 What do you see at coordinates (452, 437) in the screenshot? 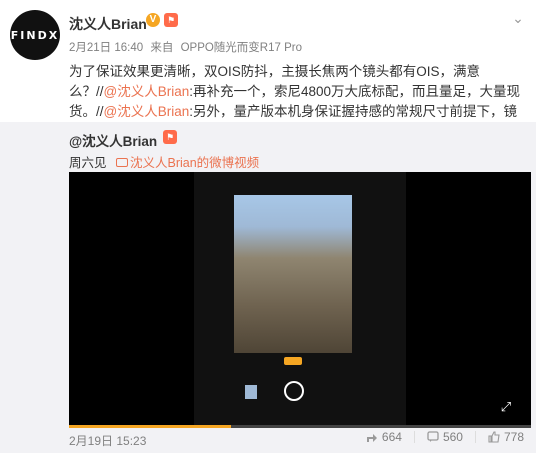
I see `comment-count: 560` at bounding box center [452, 437].